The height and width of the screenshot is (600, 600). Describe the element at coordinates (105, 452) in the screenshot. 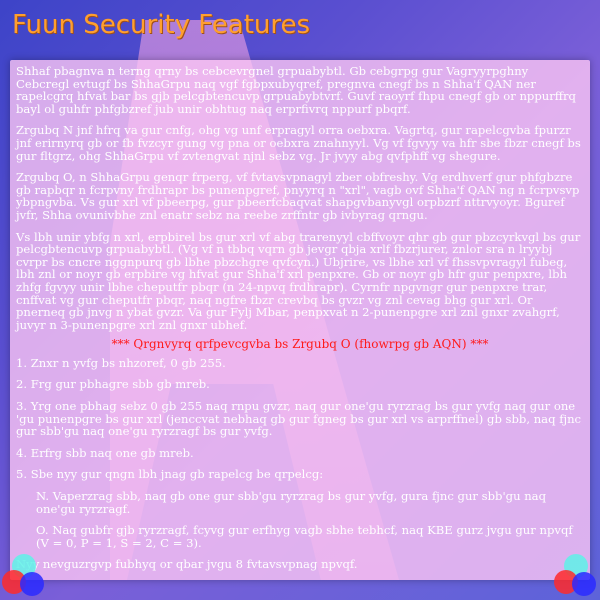

I see `step-item: 4. Erfrg sbb naq one gb mreb.` at that location.